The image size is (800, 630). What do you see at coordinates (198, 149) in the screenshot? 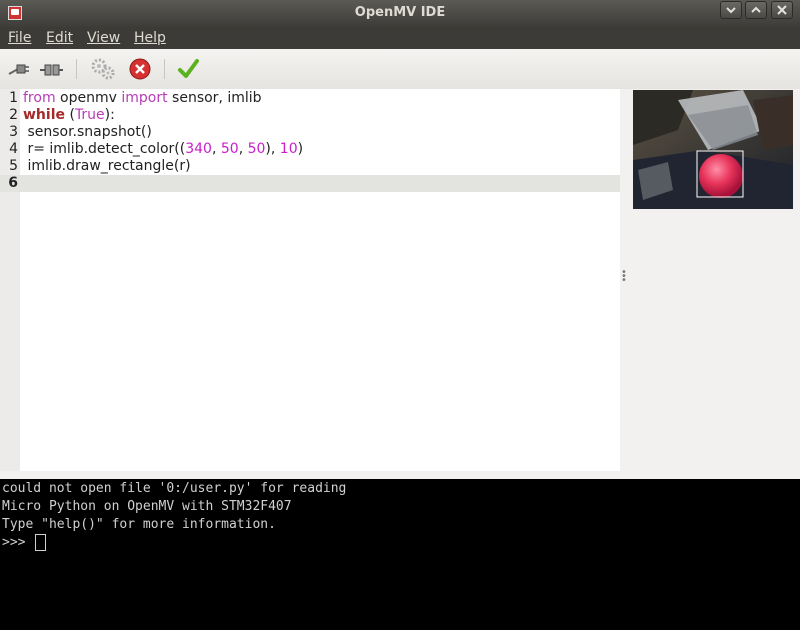
I see `code-token: 340` at bounding box center [198, 149].